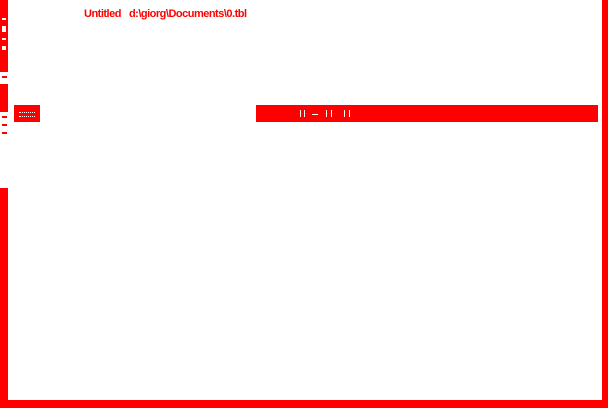 Image resolution: width=608 pixels, height=408 pixels. What do you see at coordinates (102, 14) in the screenshot?
I see `title-prefix: Untitled` at bounding box center [102, 14].